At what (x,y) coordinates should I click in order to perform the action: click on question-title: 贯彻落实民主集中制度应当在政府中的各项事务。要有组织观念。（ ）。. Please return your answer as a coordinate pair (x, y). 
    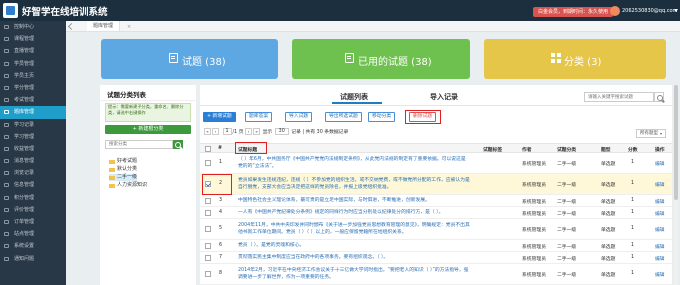
    Looking at the image, I should click on (354, 257).